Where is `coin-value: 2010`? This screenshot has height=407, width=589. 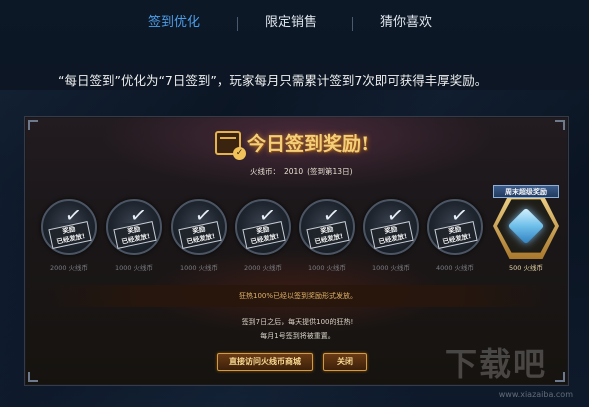 coin-value: 2010 is located at coordinates (294, 171).